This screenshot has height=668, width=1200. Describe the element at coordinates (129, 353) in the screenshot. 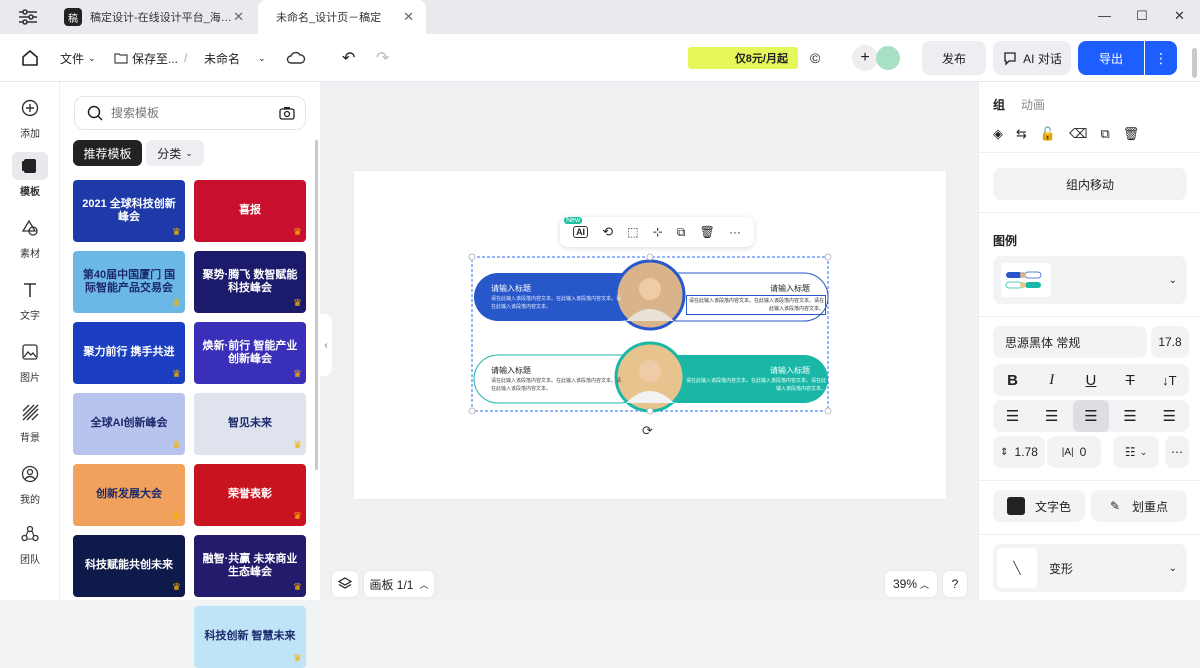

I see `template-thumbnail: 聚力前行 携手共进 ♛` at that location.